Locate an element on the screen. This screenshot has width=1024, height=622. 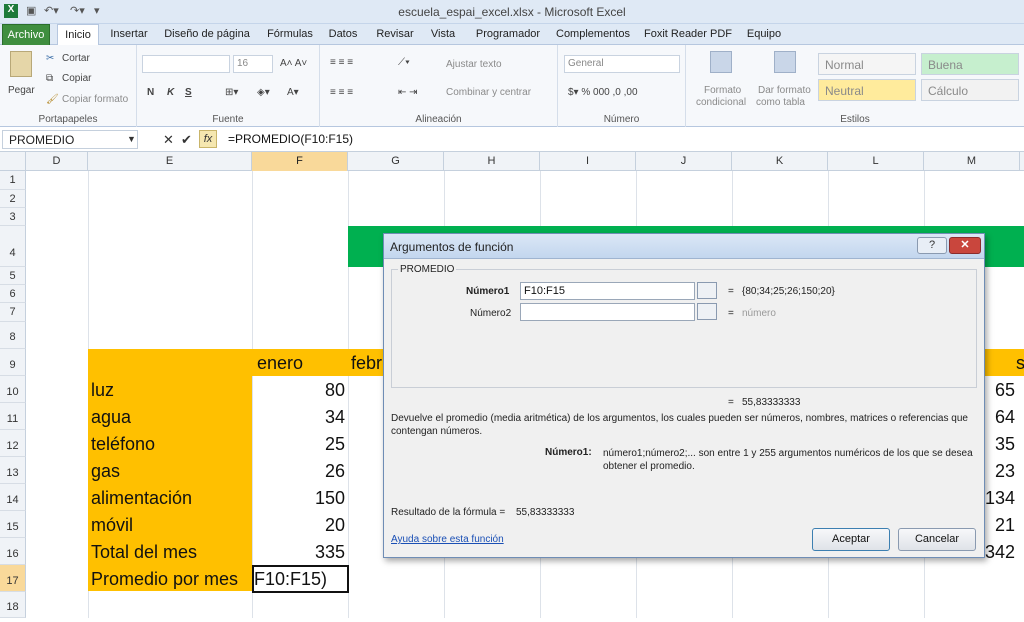
row-header: 13 is located at coordinates (13, 470).